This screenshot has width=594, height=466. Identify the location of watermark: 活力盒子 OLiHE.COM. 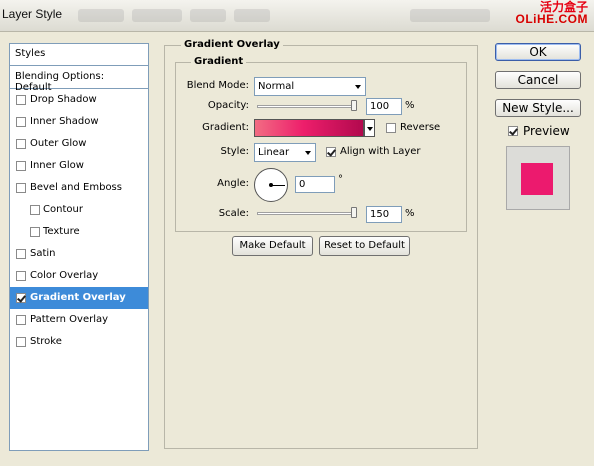
(552, 13).